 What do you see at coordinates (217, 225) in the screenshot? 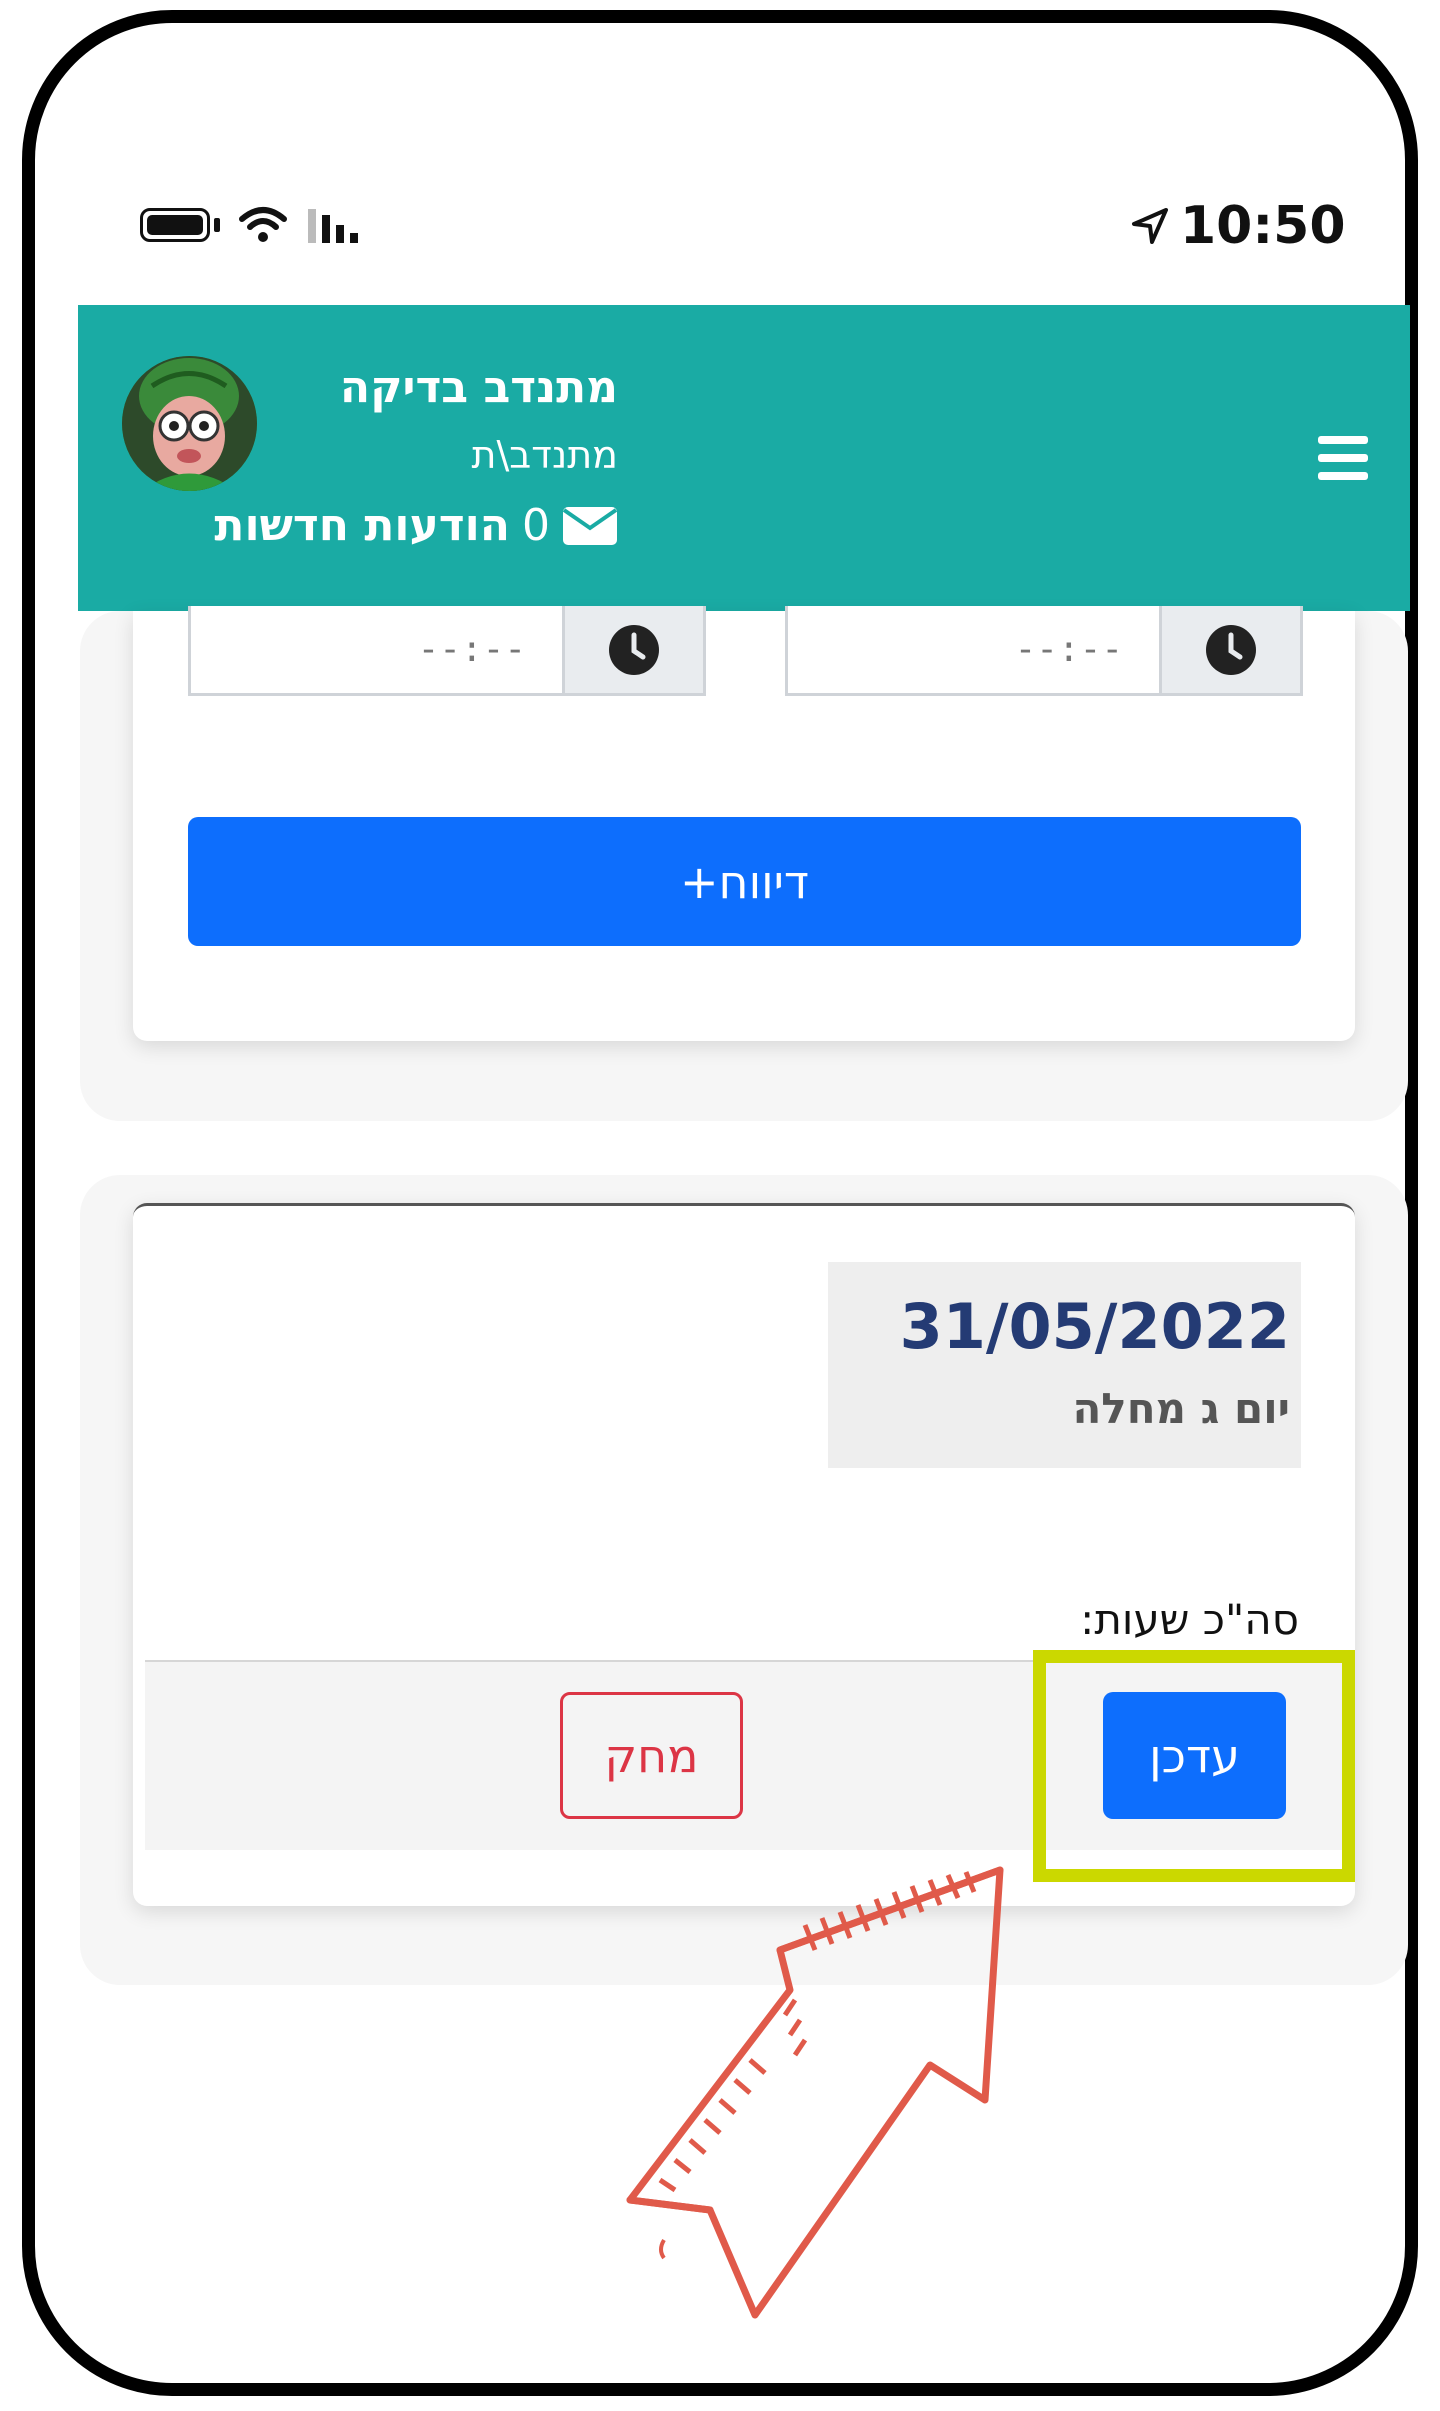
I see `battery-tip` at bounding box center [217, 225].